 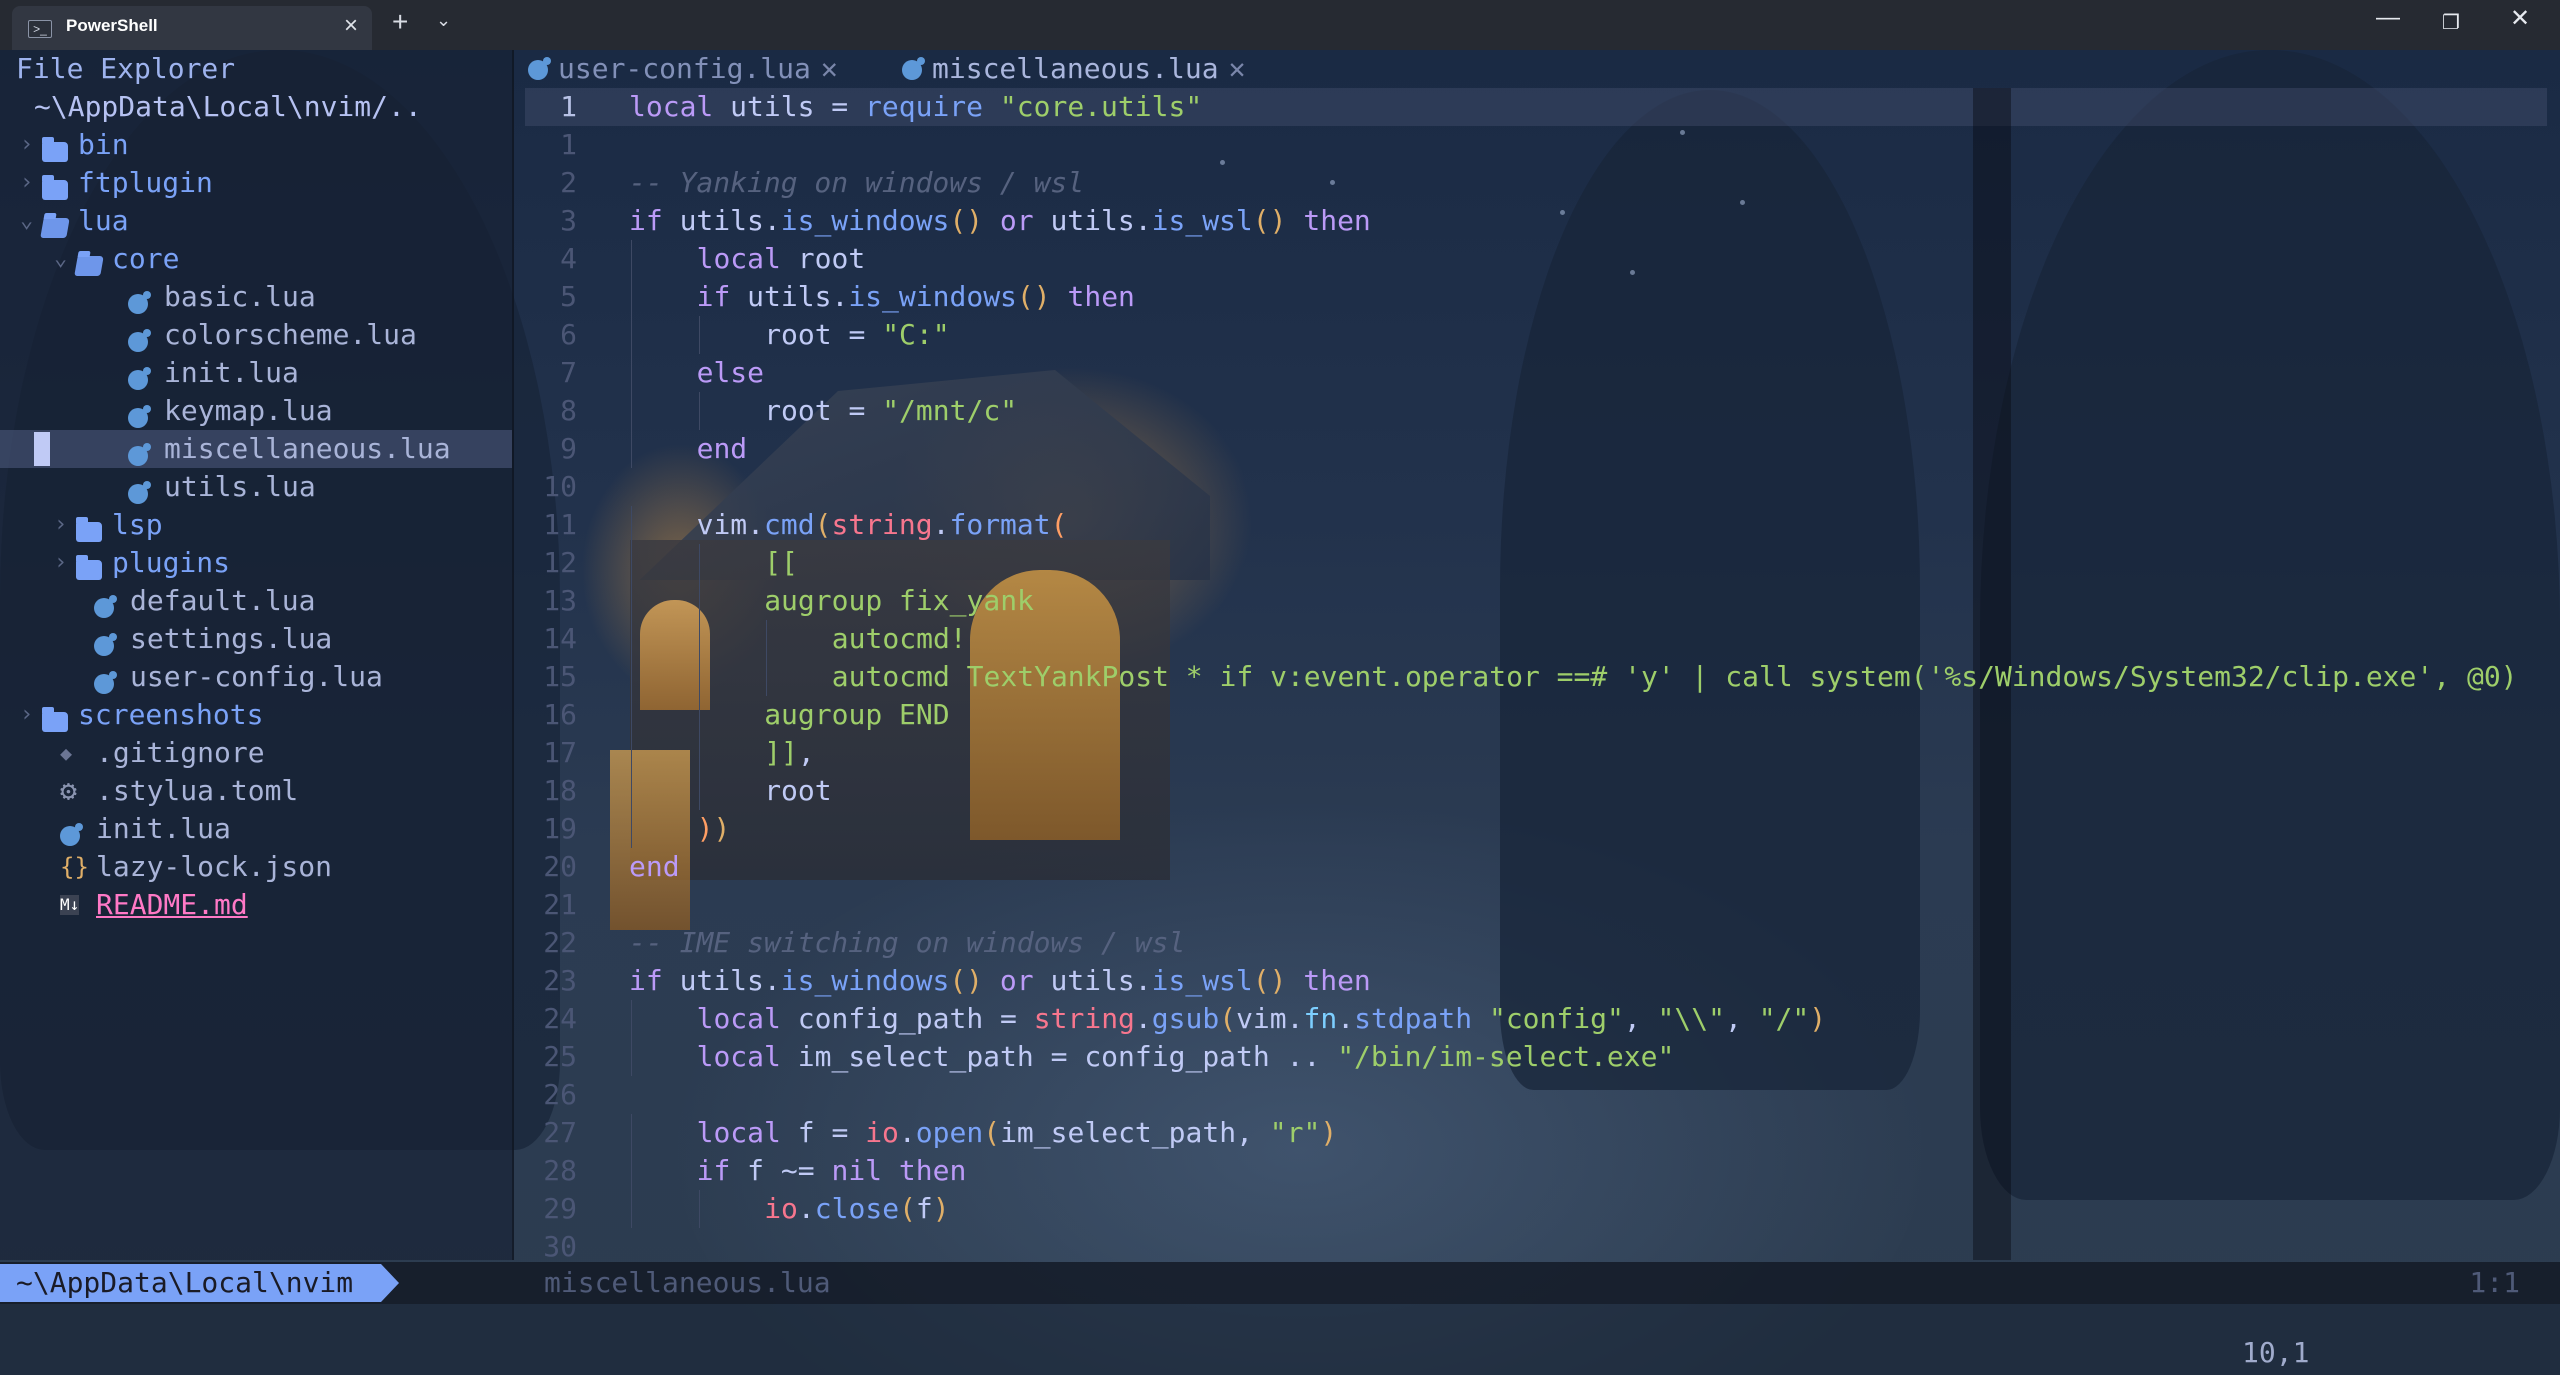 I want to click on code-token: cmd, so click(x=789, y=524).